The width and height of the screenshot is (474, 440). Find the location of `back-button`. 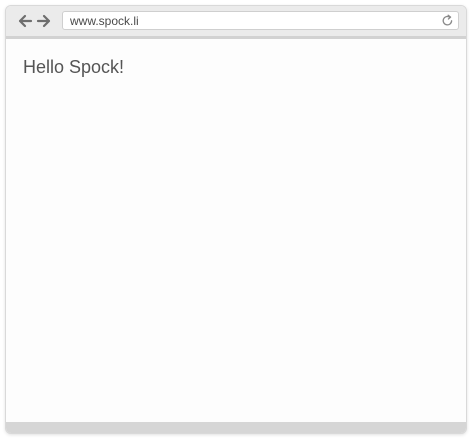

back-button is located at coordinates (25, 21).